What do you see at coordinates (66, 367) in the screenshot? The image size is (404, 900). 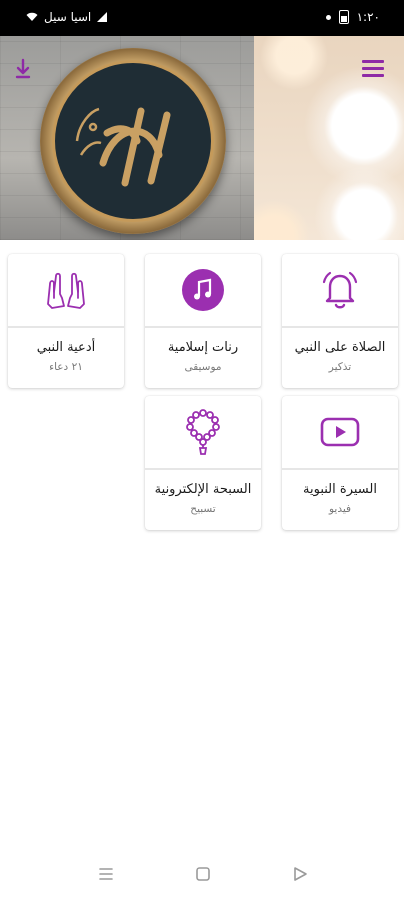 I see `card-subtitle: ٢١ دعاء` at bounding box center [66, 367].